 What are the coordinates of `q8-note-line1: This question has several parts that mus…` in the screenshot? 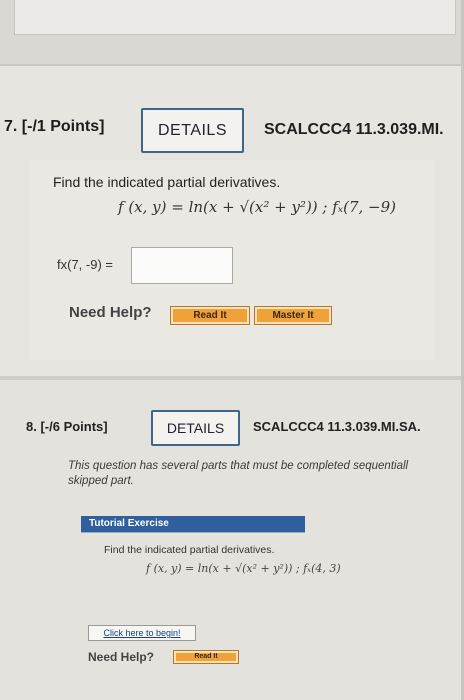 It's located at (238, 466).